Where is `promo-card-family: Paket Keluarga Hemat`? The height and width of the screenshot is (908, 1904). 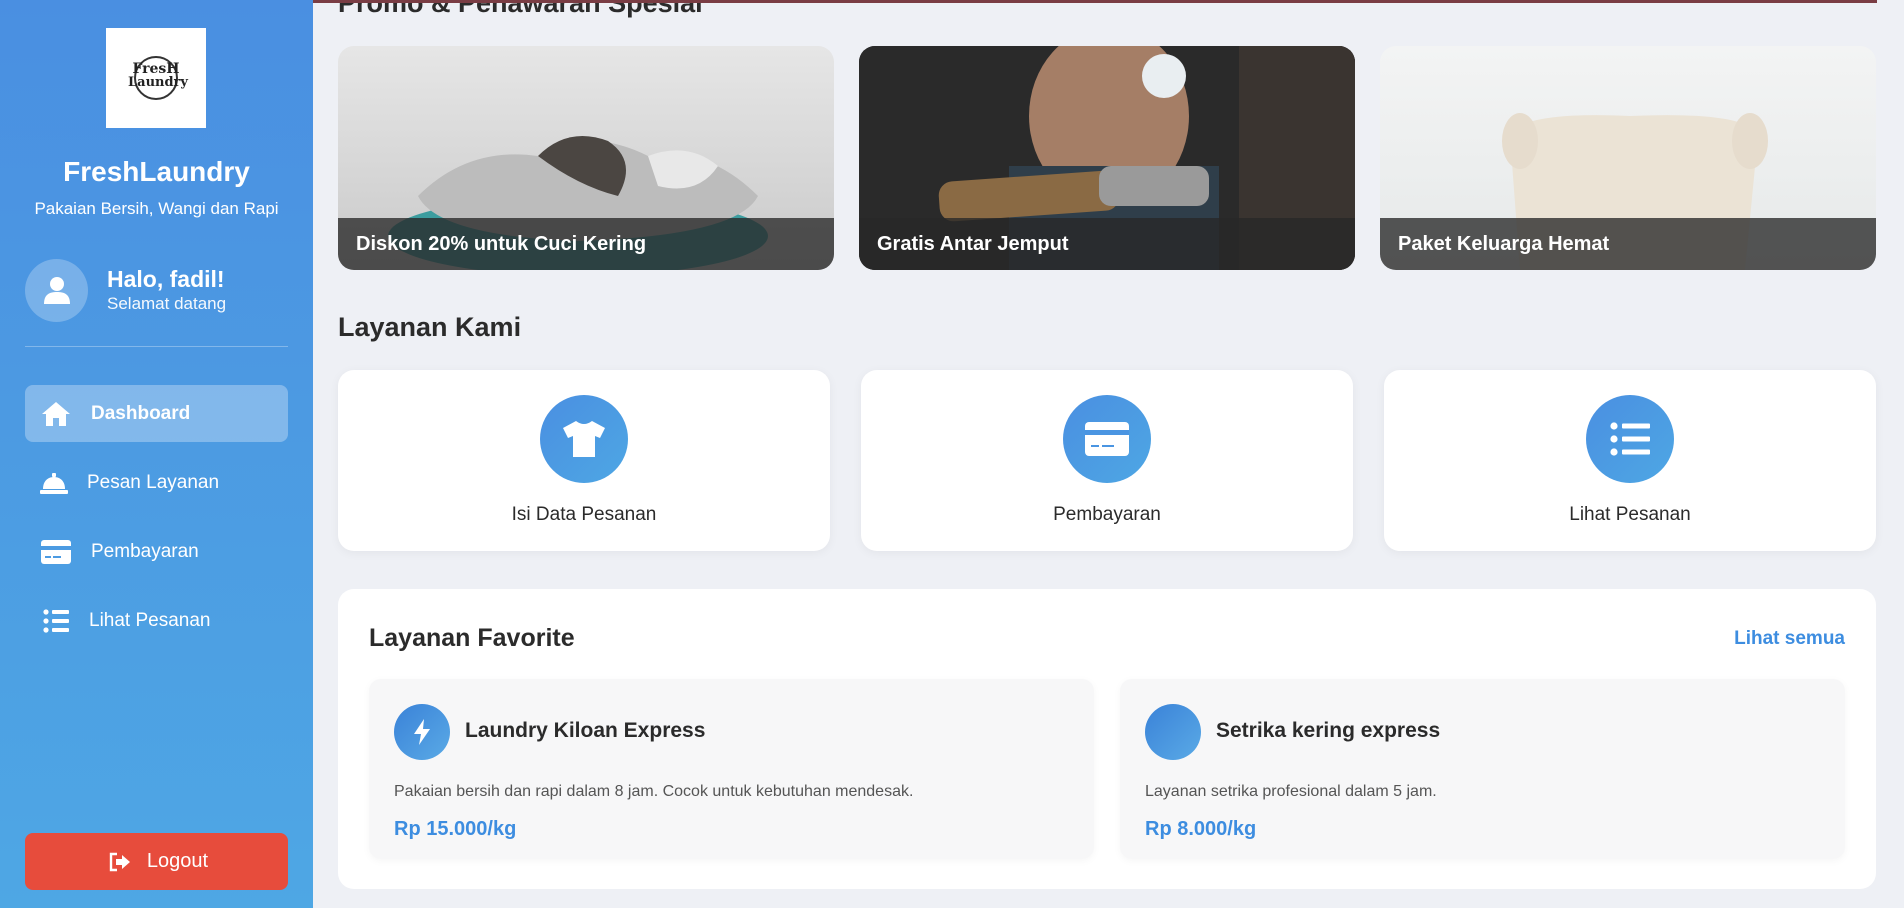 promo-card-family: Paket Keluarga Hemat is located at coordinates (1628, 158).